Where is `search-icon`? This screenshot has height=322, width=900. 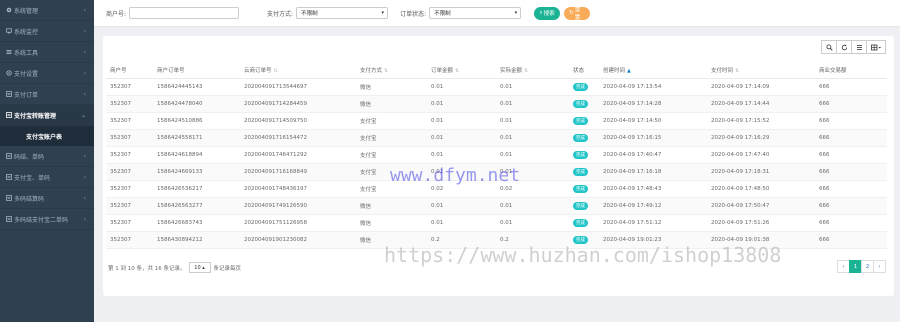
search-icon is located at coordinates (829, 47).